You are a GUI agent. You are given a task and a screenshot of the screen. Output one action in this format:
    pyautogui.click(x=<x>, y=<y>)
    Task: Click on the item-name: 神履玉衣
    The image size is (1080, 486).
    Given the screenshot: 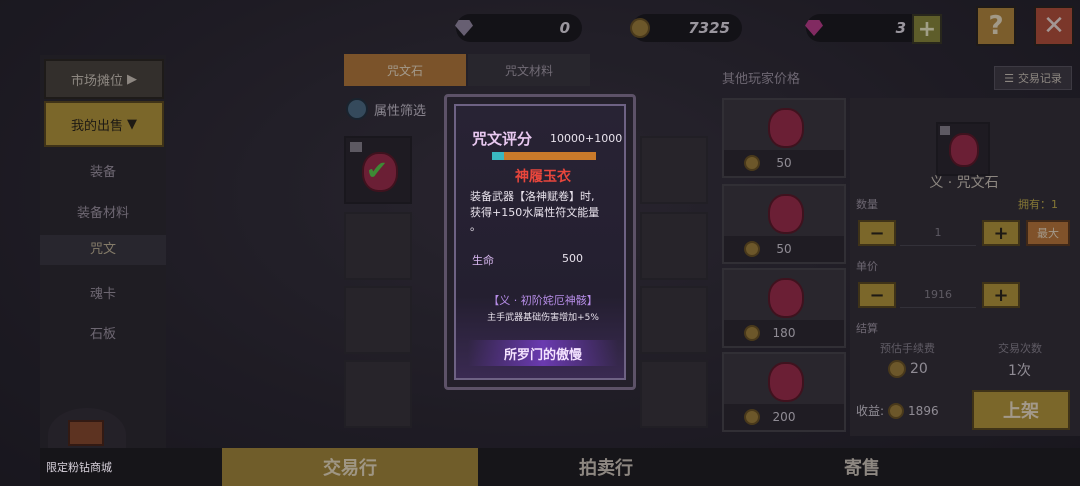 What is the action you would take?
    pyautogui.click(x=543, y=177)
    